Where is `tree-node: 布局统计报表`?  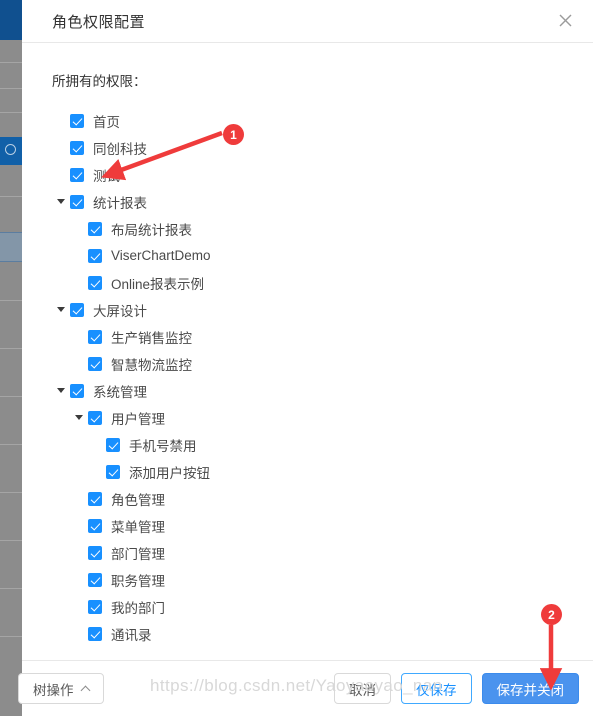
tree-node: 布局统计报表 is located at coordinates (322, 228).